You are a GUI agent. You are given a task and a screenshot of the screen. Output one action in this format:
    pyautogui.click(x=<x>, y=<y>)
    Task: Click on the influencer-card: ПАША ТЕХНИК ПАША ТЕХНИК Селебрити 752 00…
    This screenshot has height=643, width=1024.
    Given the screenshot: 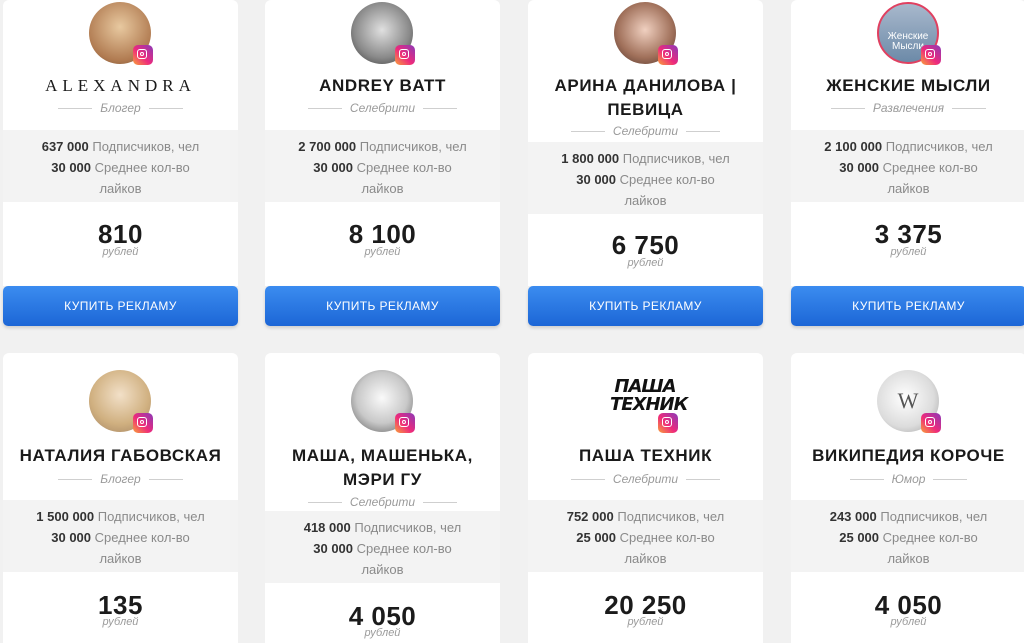 What is the action you would take?
    pyautogui.click(x=645, y=498)
    